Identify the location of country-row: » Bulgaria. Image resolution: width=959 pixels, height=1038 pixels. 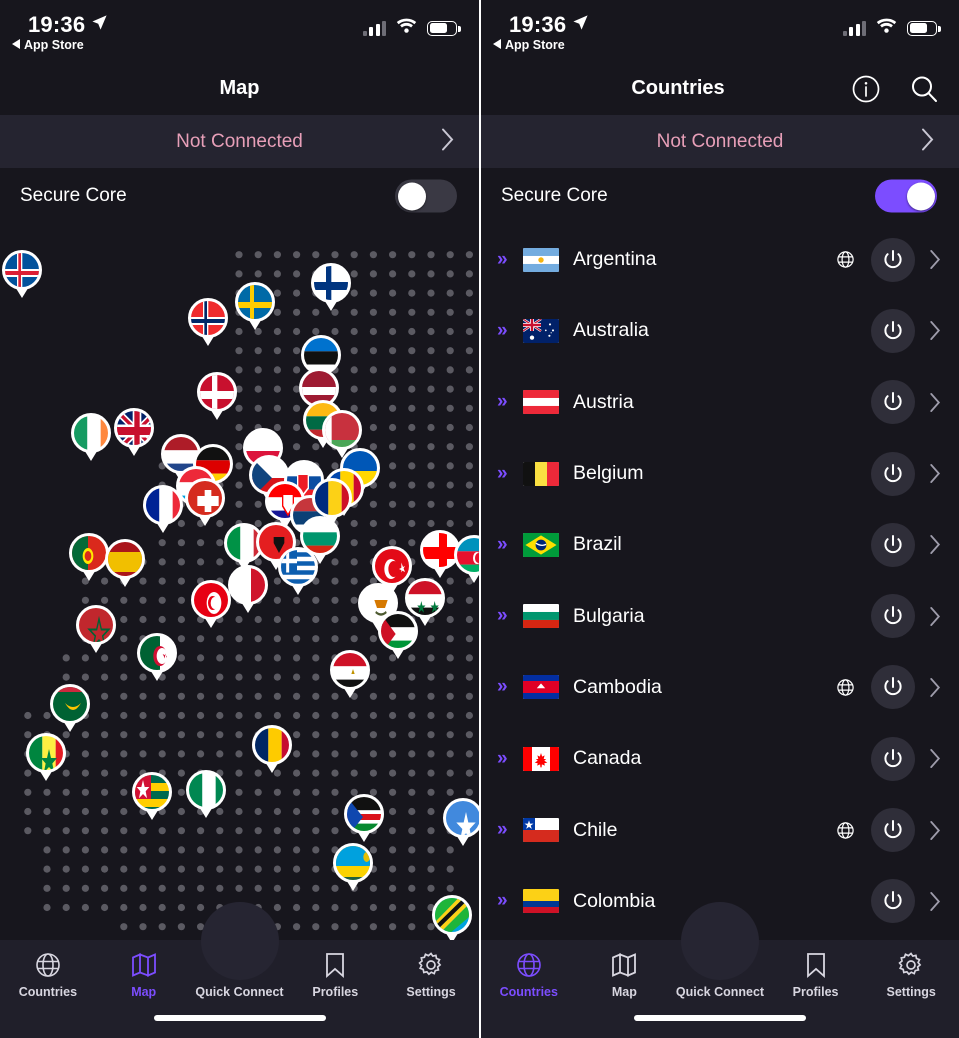
(720, 615).